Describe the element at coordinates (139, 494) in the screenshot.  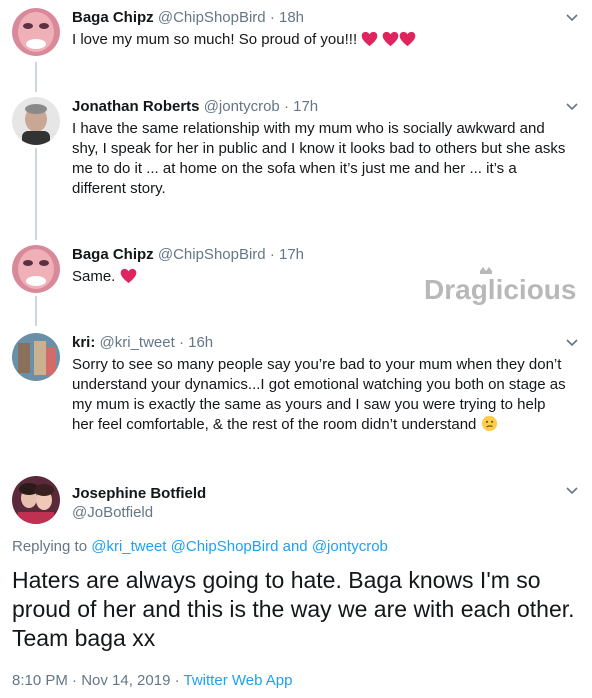
I see `display-name: Josephine Botfield` at that location.